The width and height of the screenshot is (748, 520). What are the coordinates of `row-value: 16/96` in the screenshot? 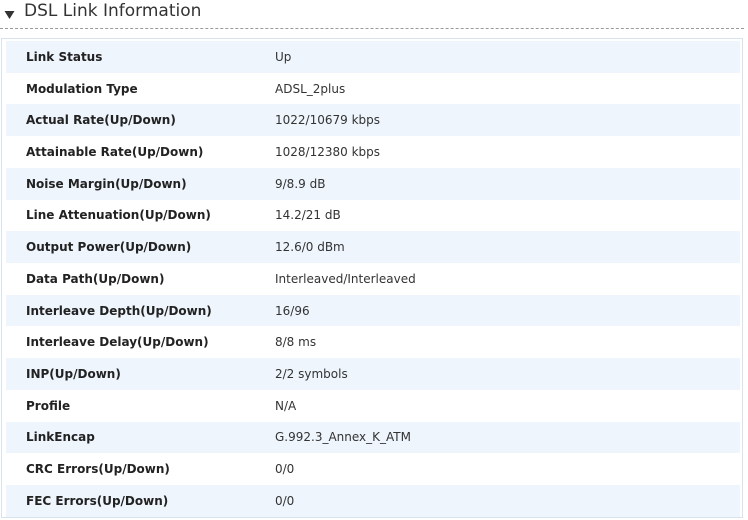 It's located at (292, 310).